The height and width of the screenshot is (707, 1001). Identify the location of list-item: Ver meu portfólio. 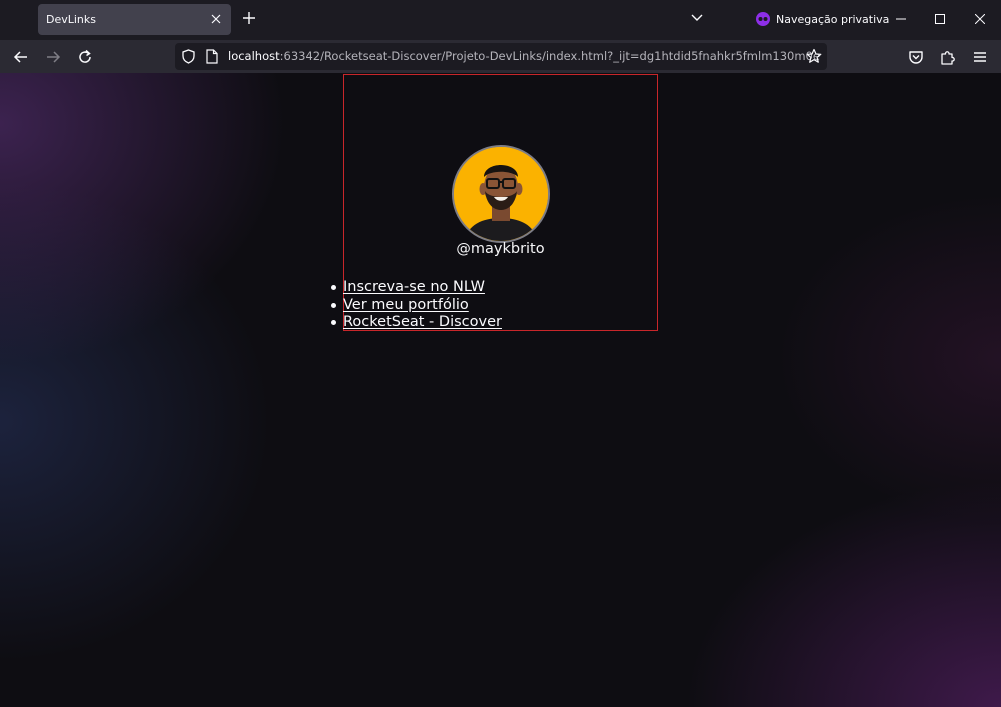
(416, 306).